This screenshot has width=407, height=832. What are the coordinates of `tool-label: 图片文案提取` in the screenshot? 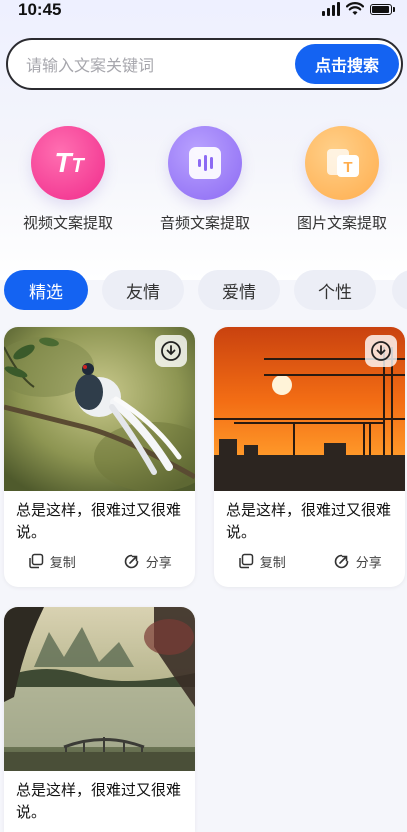 It's located at (341, 223).